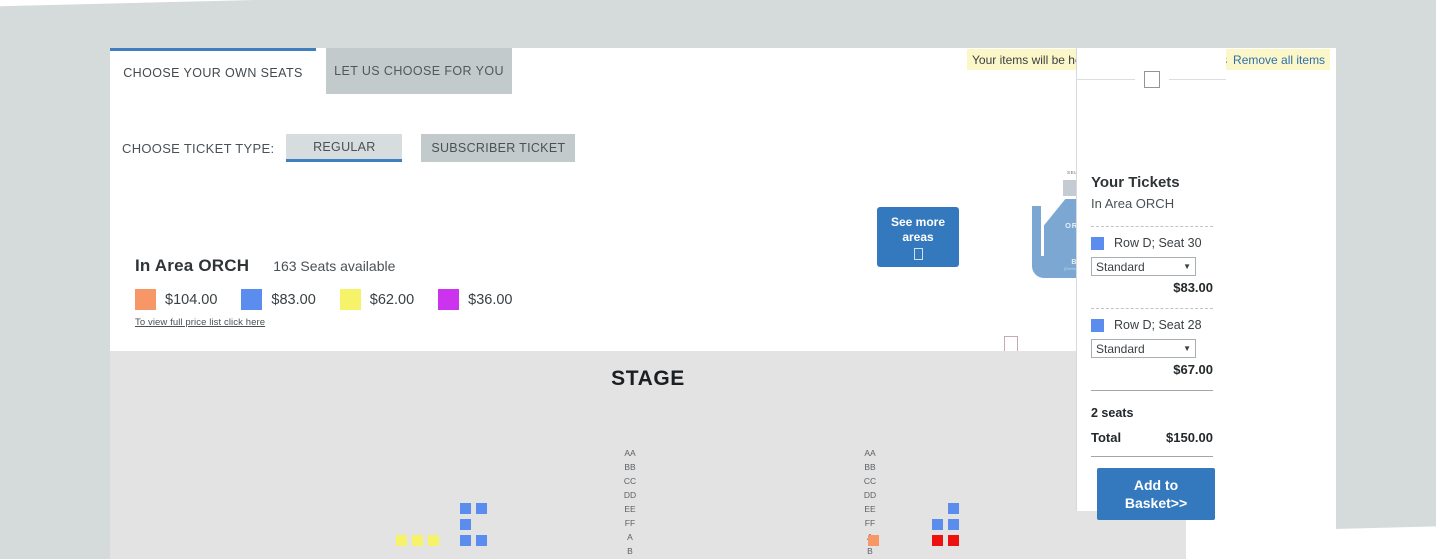 This screenshot has height=559, width=1436. Describe the element at coordinates (630, 502) in the screenshot. I see `row-label-column-left: AABBCCDDEEFFABCDEF` at that location.